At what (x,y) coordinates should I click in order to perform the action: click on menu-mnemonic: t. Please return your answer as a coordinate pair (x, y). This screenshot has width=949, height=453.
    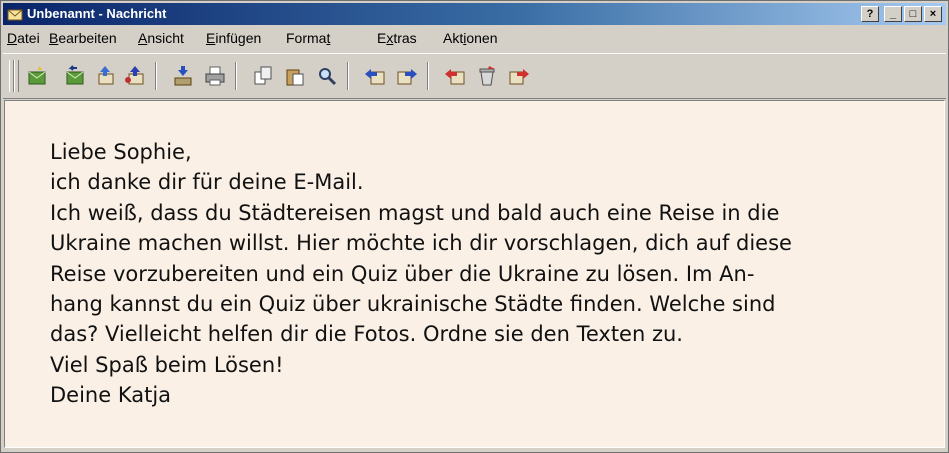
    Looking at the image, I should click on (328, 38).